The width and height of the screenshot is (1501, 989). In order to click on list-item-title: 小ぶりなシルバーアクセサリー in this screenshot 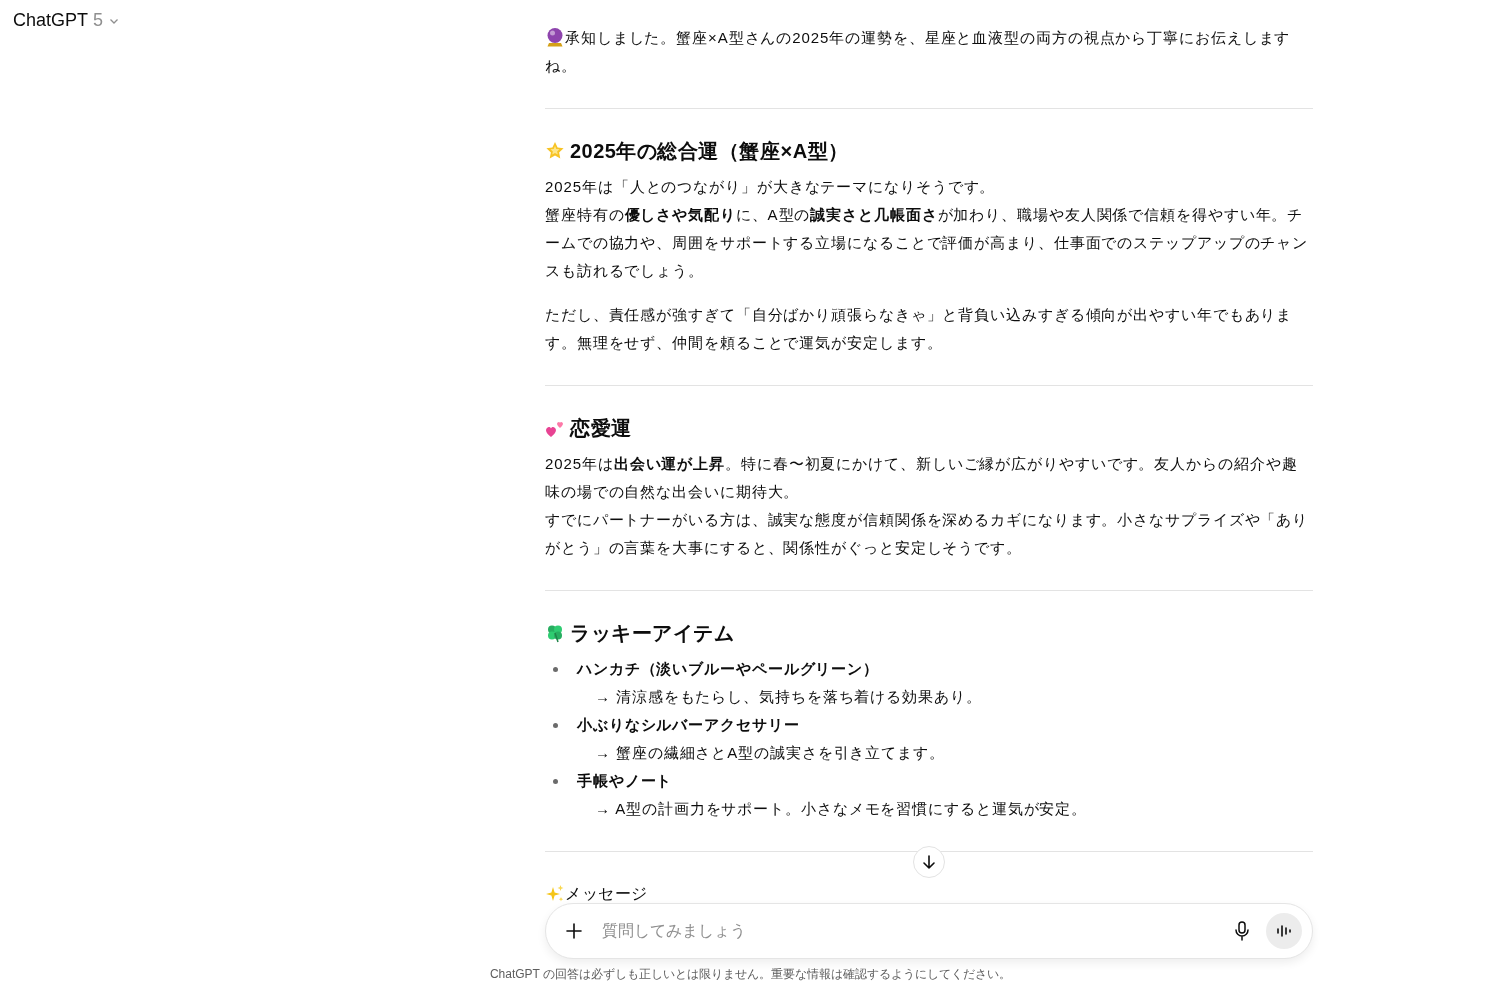, I will do `click(689, 725)`.